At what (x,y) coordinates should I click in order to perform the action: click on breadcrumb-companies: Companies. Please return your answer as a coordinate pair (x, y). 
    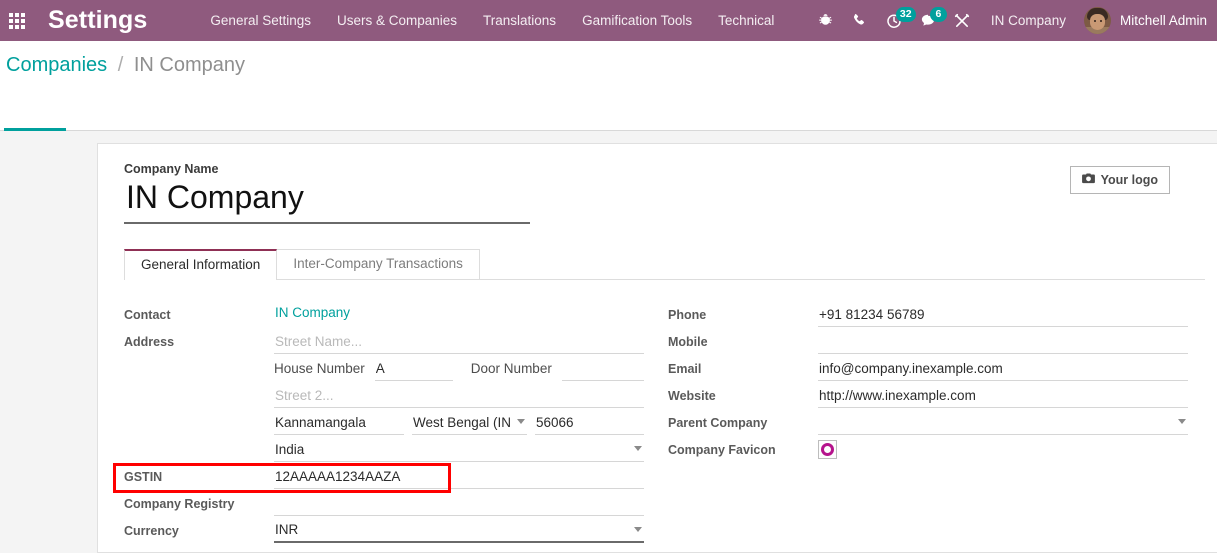
    Looking at the image, I should click on (56, 65).